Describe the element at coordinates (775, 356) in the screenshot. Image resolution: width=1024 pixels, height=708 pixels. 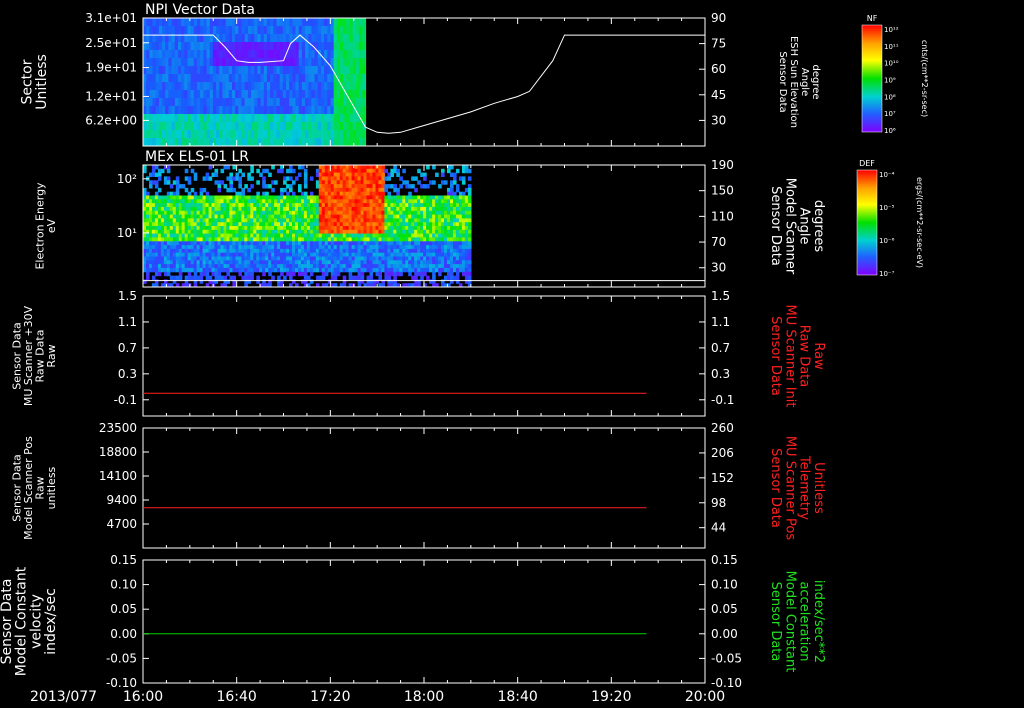
I see `right-axis-label: Sensor Data` at that location.